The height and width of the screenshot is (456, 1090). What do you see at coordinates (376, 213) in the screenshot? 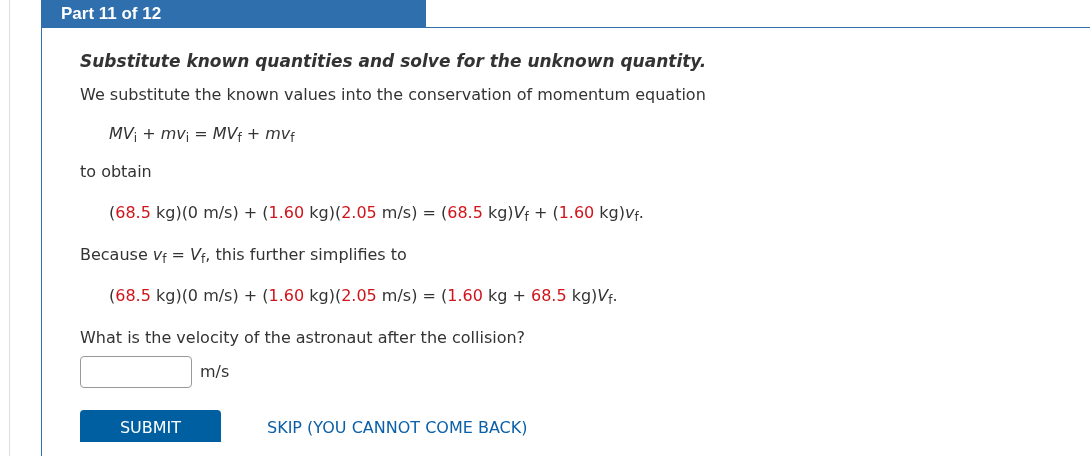
I see `substituted-equation: (68.5 kg)(0 m/s) + (1.60 kg)(2.05 m/s) = (68.5 kg)V$_{f}$ + (1.60 kg)v$_{f}$.` at bounding box center [376, 213].